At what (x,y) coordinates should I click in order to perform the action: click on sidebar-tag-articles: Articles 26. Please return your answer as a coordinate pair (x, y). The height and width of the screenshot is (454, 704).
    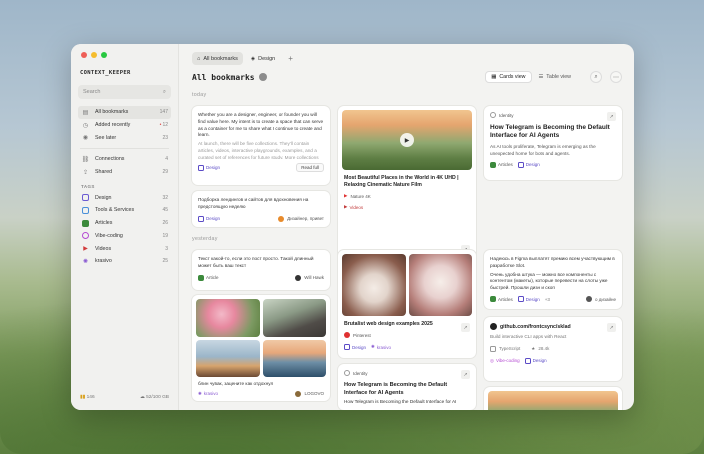
    Looking at the image, I should click on (124, 223).